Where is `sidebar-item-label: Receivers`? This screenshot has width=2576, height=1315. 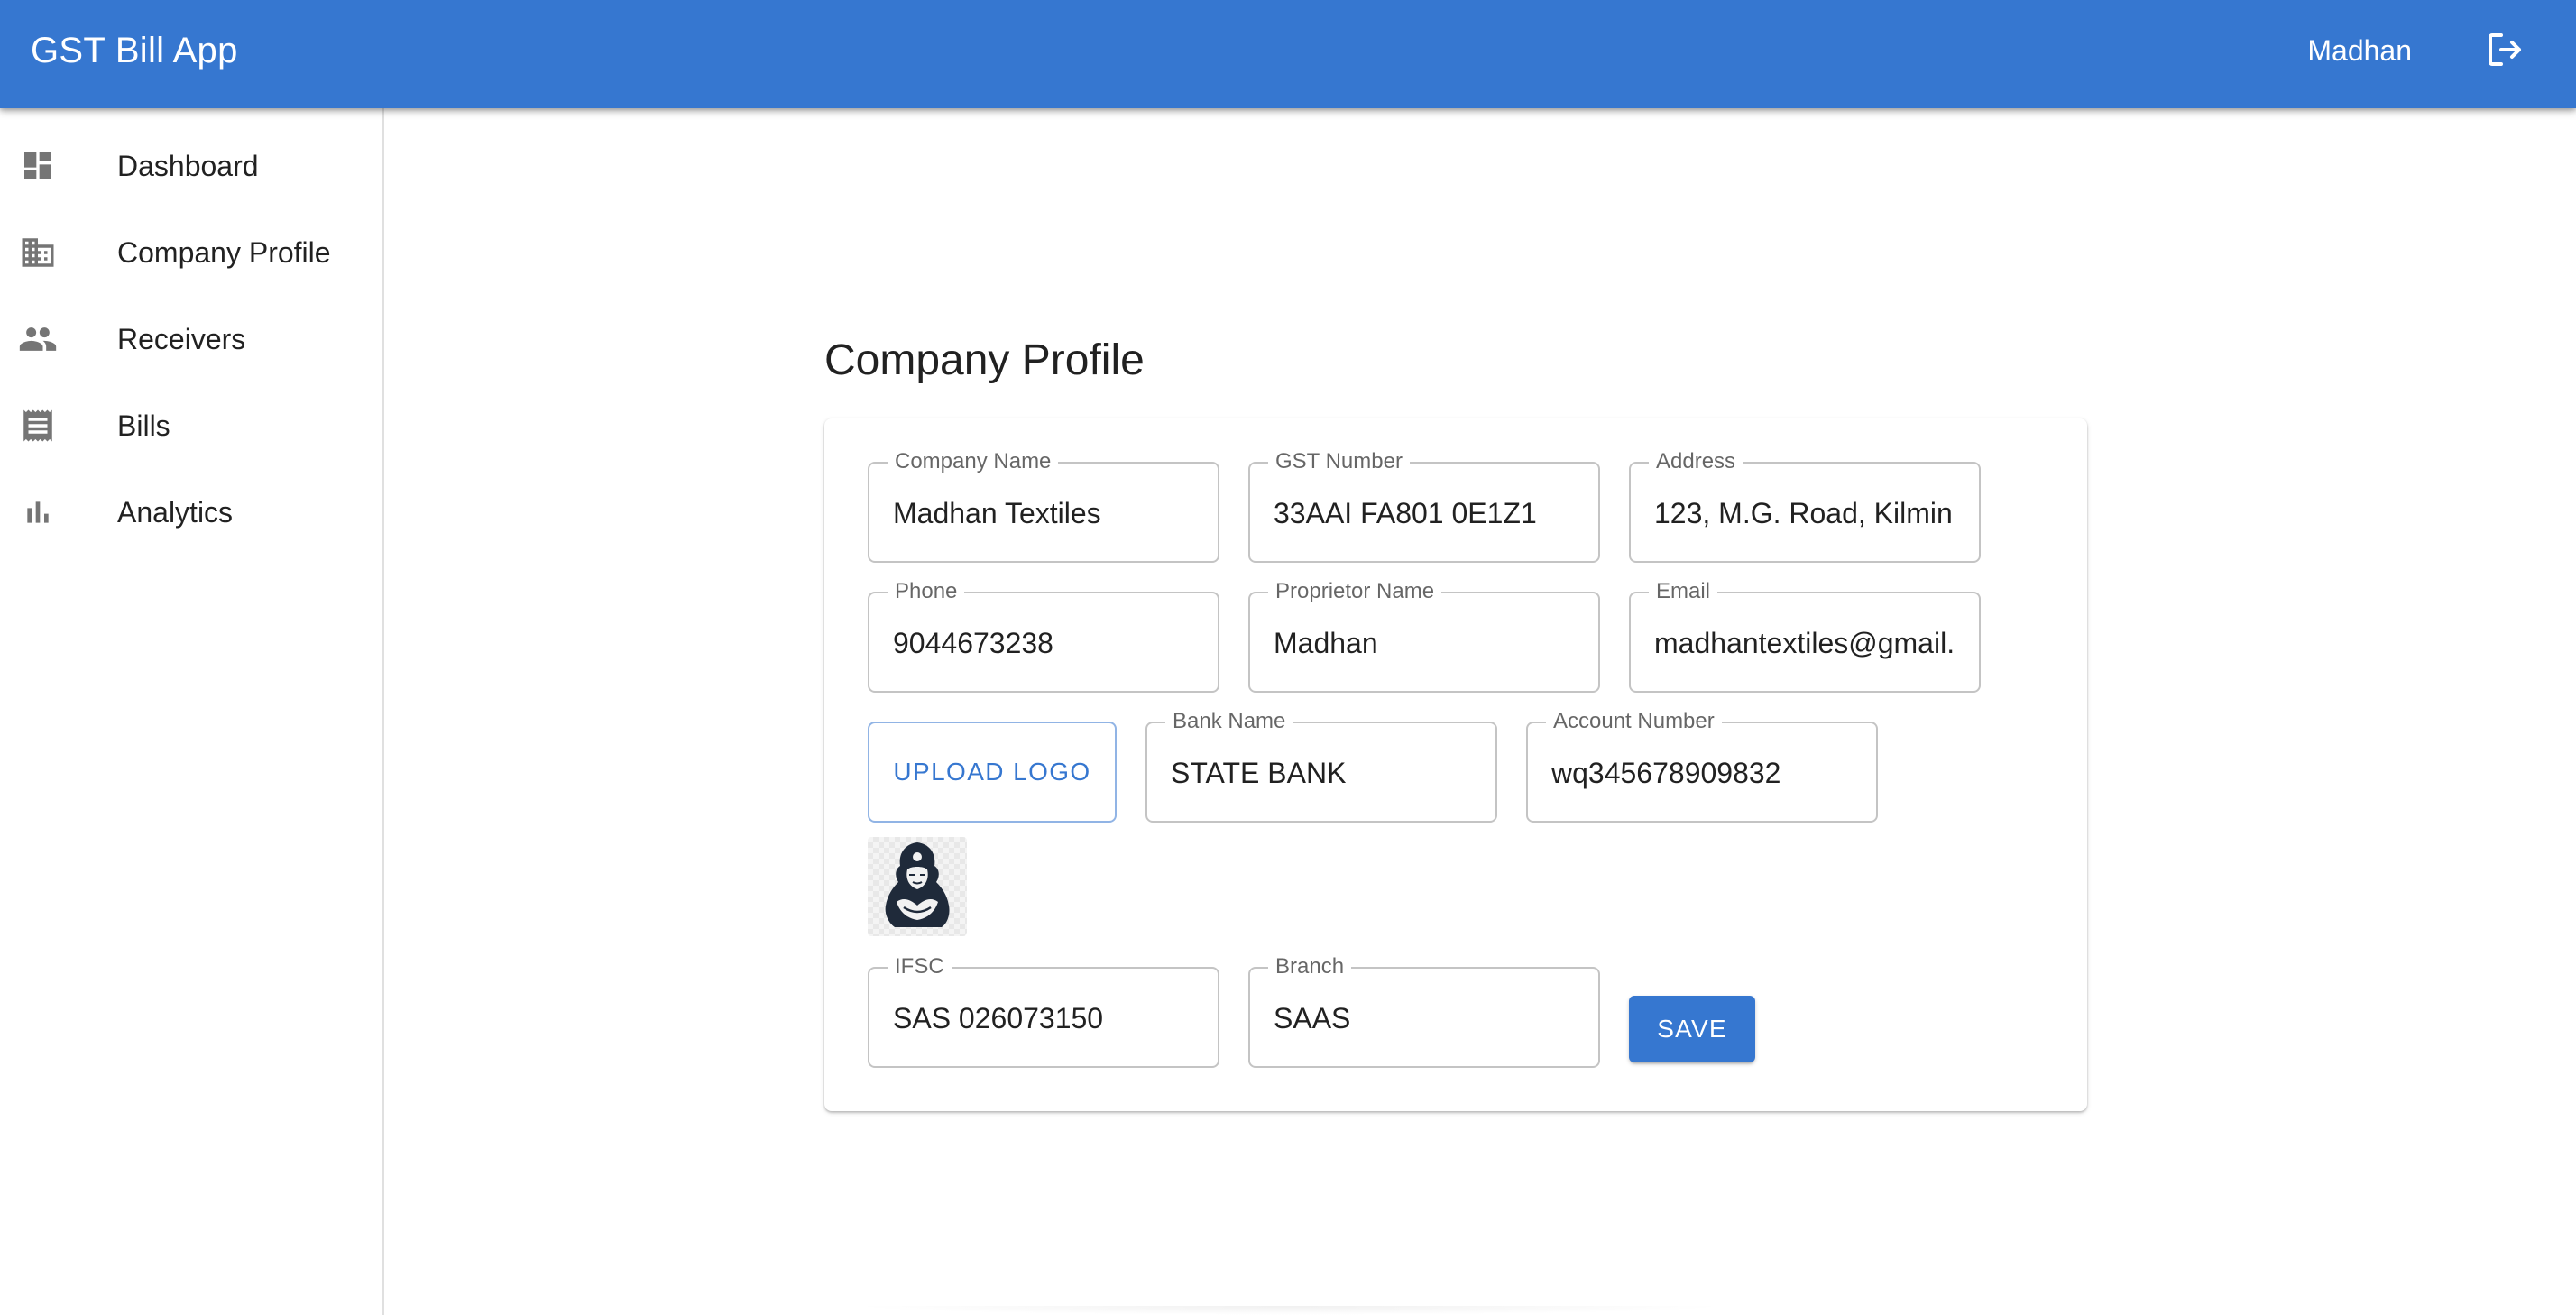 sidebar-item-label: Receivers is located at coordinates (181, 339).